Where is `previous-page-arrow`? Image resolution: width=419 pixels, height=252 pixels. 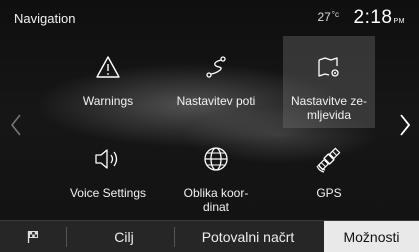
previous-page-arrow is located at coordinates (16, 125).